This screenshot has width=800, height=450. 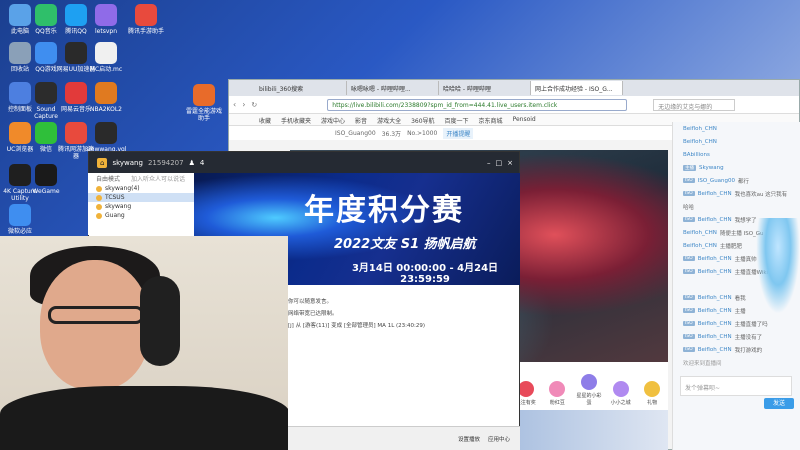 What do you see at coordinates (589, 390) in the screenshot?
I see `gift-item: 星星的小彩蛋` at bounding box center [589, 390].